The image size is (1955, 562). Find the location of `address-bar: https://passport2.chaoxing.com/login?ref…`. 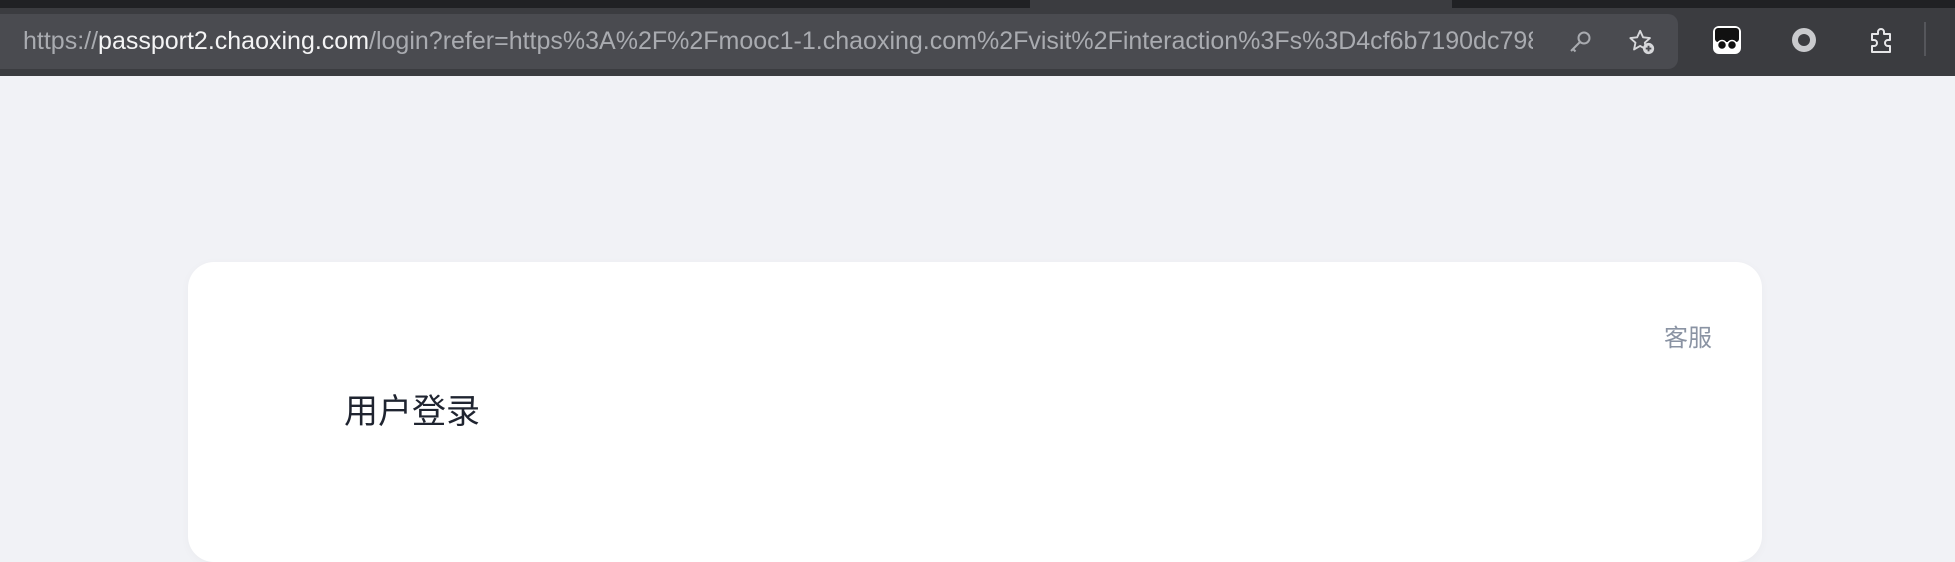

address-bar: https://passport2.chaoxing.com/login?ref… is located at coordinates (839, 41).